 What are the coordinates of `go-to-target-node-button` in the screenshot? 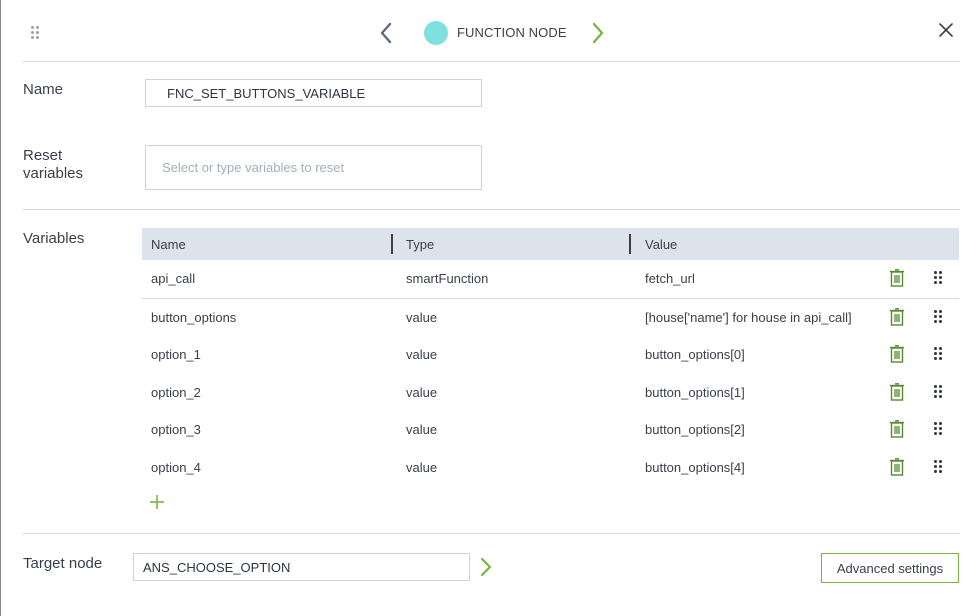 It's located at (486, 567).